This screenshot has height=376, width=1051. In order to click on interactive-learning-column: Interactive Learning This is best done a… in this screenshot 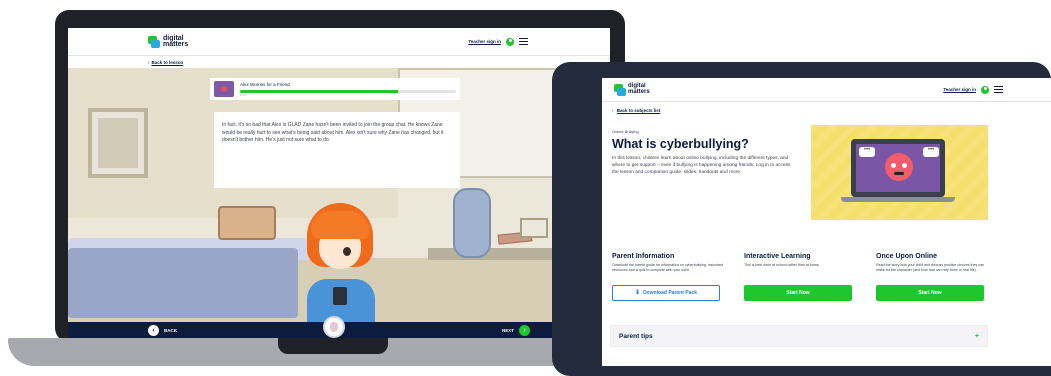, I will do `click(802, 277)`.